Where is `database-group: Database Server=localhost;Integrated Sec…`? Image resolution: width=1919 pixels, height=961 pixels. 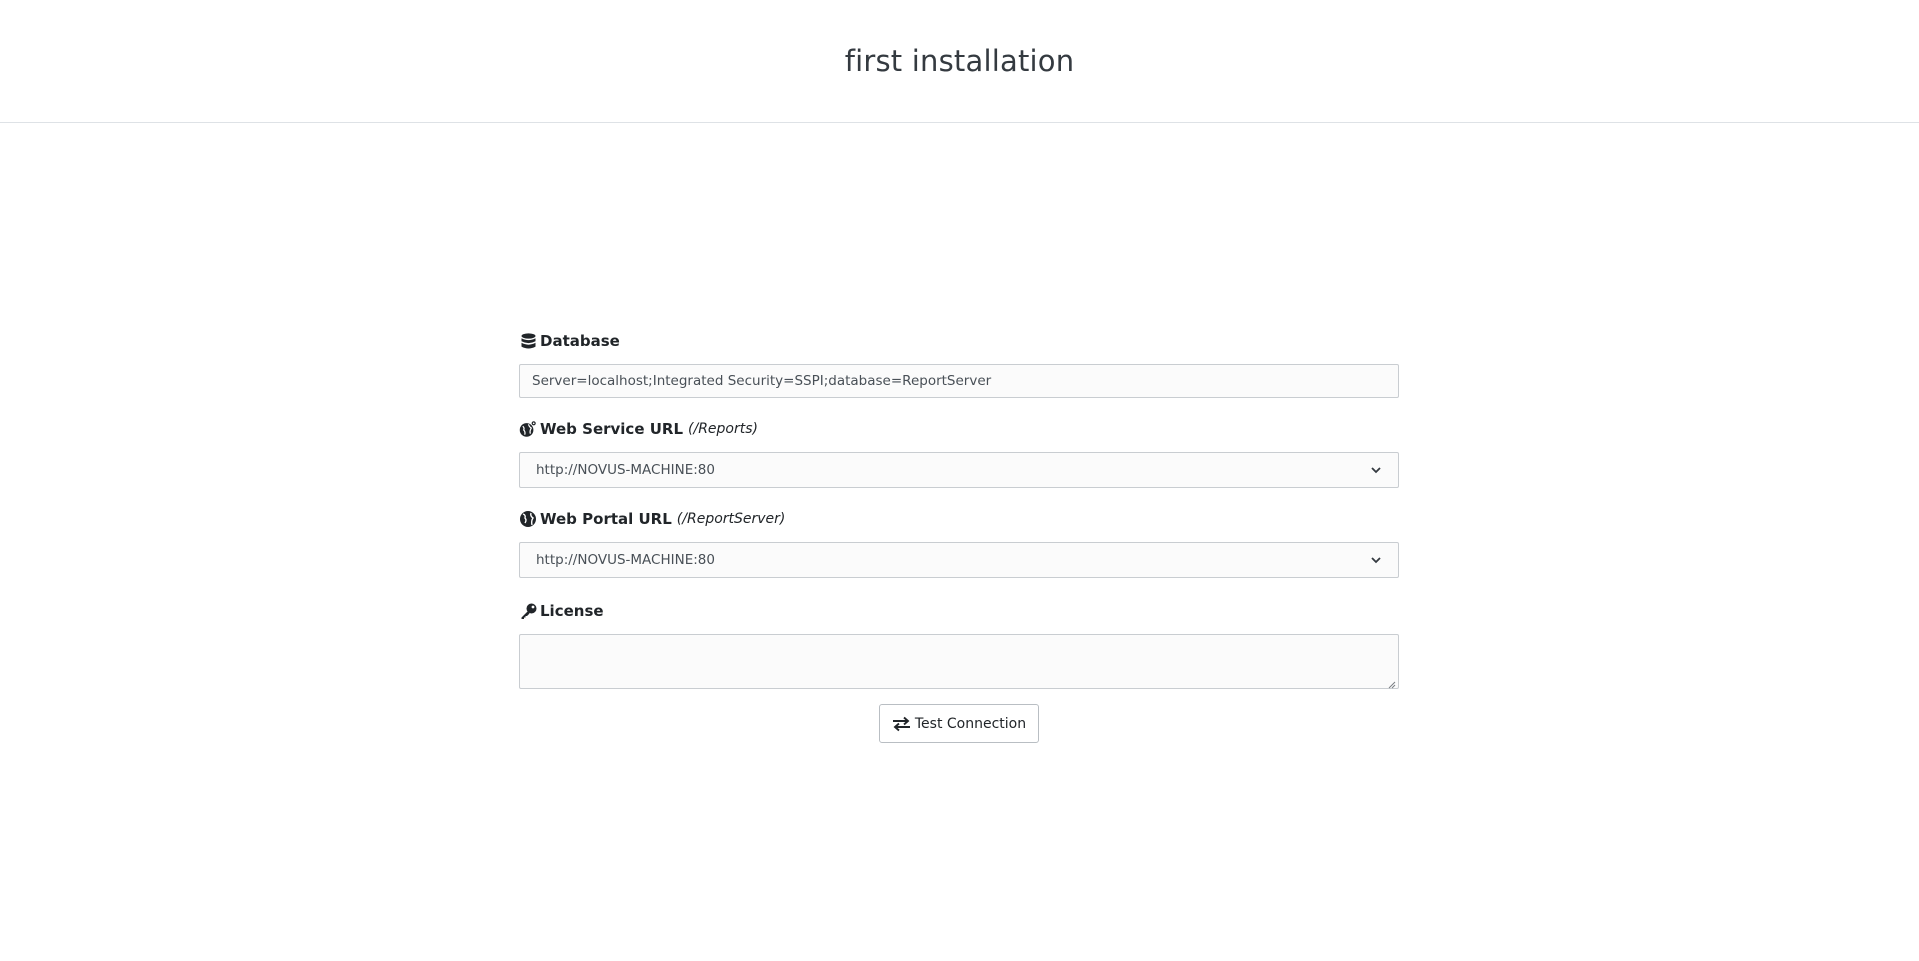 database-group: Database Server=localhost;Integrated Sec… is located at coordinates (959, 364).